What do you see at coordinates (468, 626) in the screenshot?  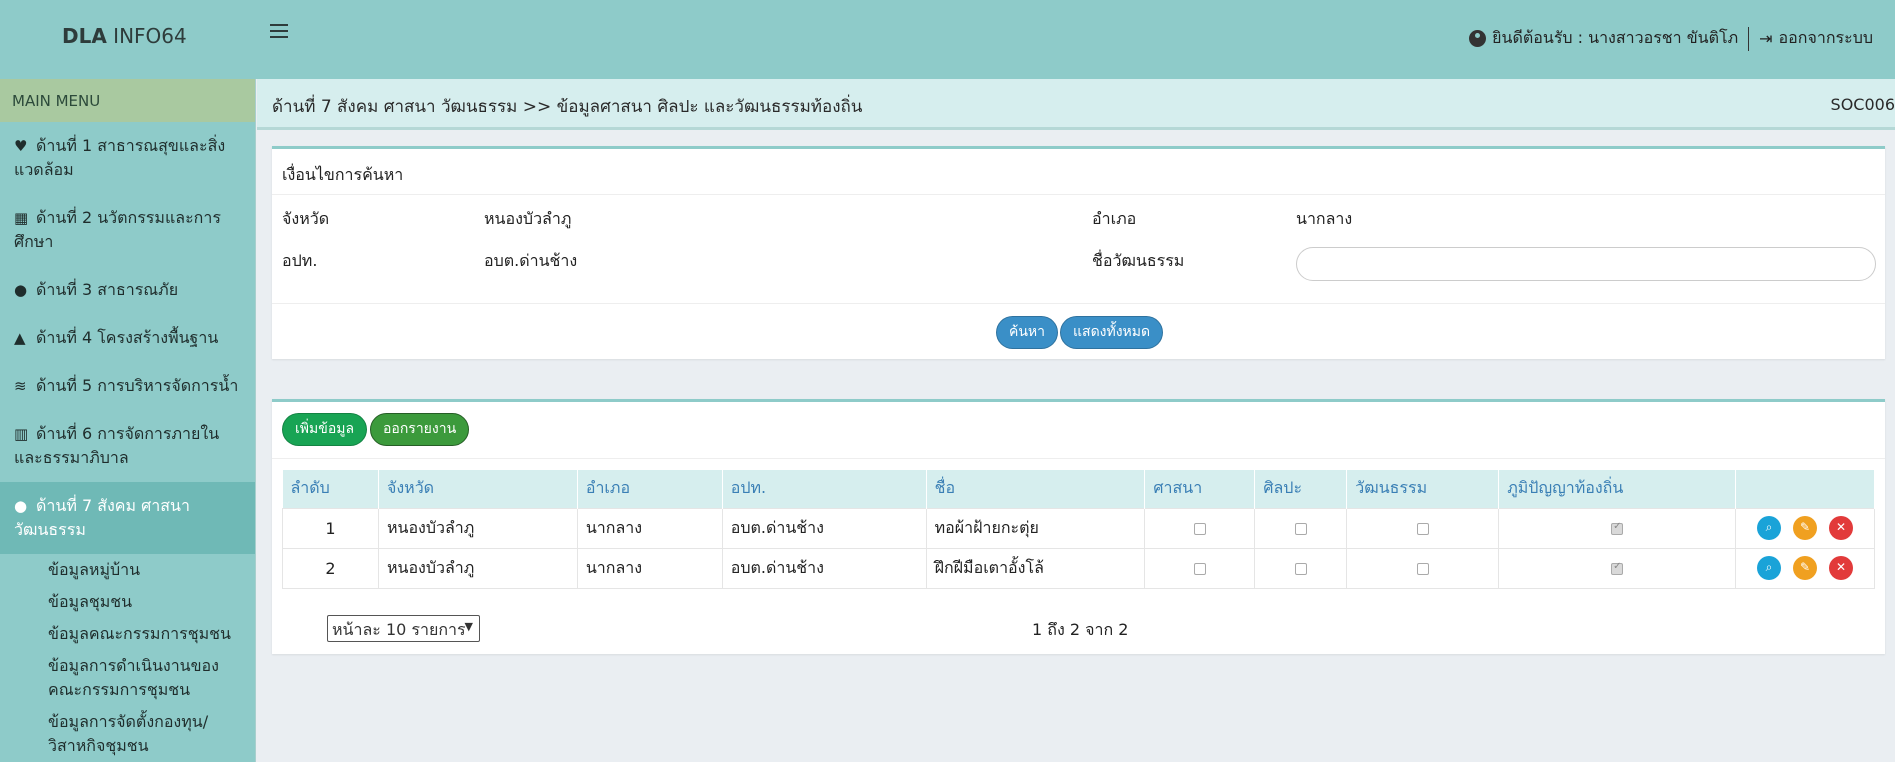 I see `chevron-down-icon: ▼` at bounding box center [468, 626].